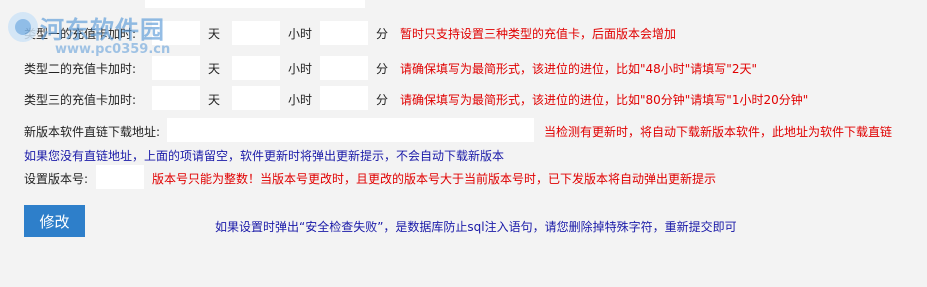 This screenshot has height=287, width=927. What do you see at coordinates (256, 33) in the screenshot?
I see `type1-hour-input` at bounding box center [256, 33].